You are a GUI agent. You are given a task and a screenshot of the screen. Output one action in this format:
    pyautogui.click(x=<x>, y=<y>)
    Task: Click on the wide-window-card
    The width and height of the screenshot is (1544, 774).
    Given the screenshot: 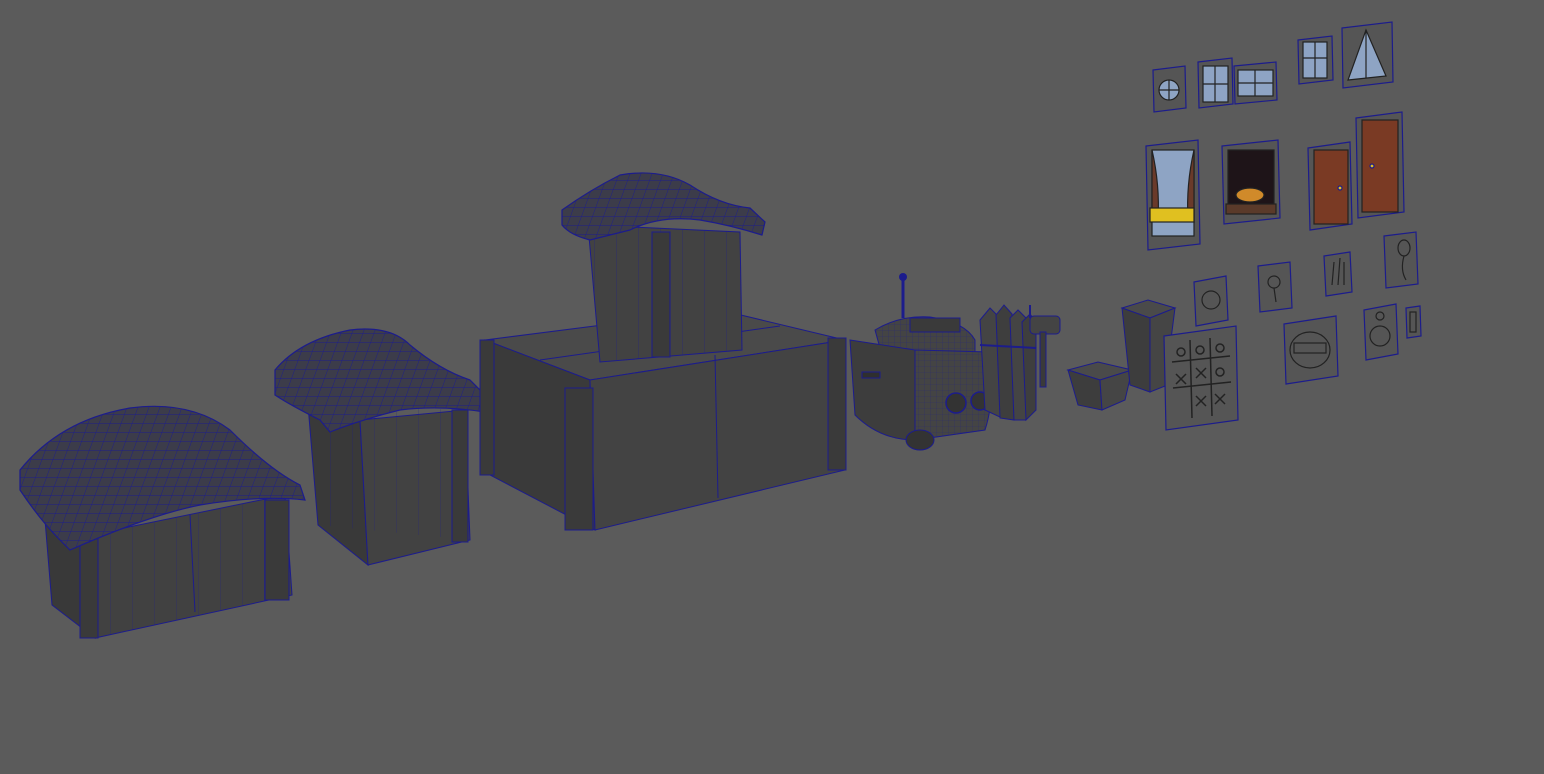 What is the action you would take?
    pyautogui.click(x=1255, y=83)
    